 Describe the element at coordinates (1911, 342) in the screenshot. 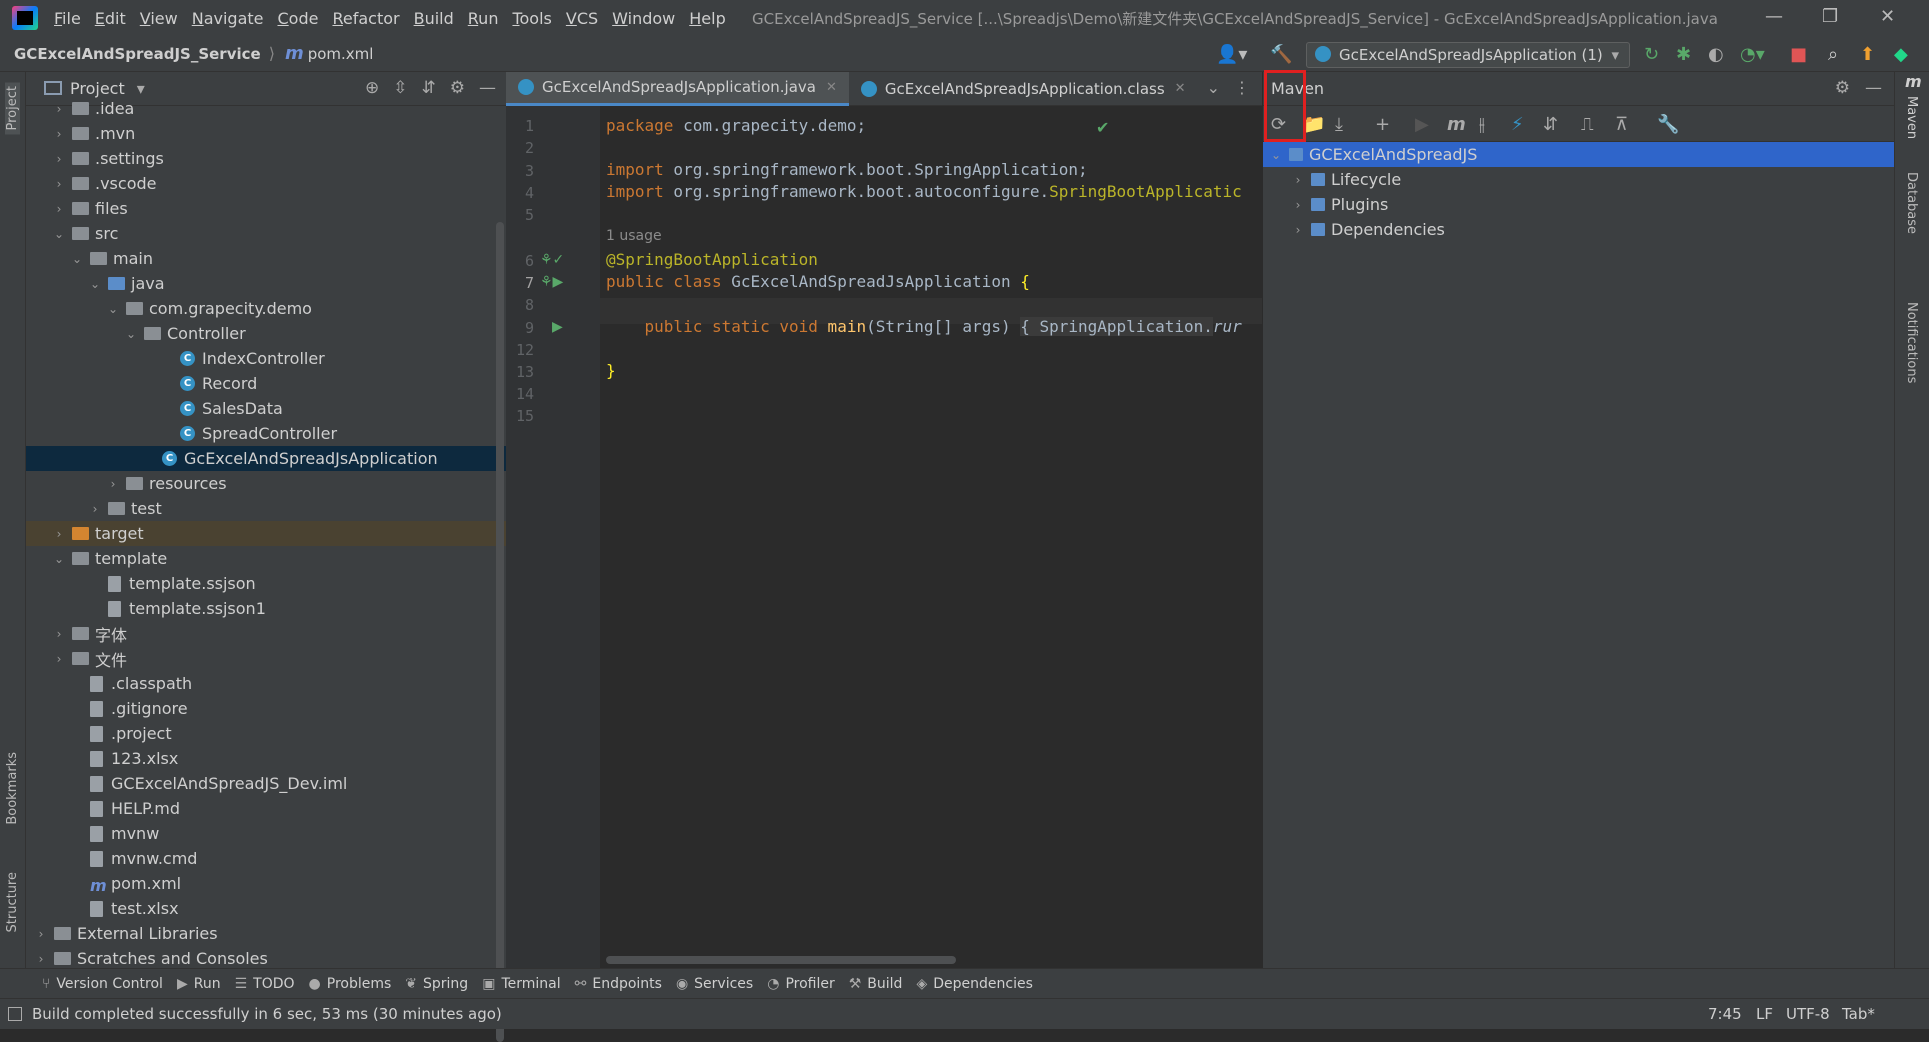

I see `notifications-tool-tab: Notifications` at that location.